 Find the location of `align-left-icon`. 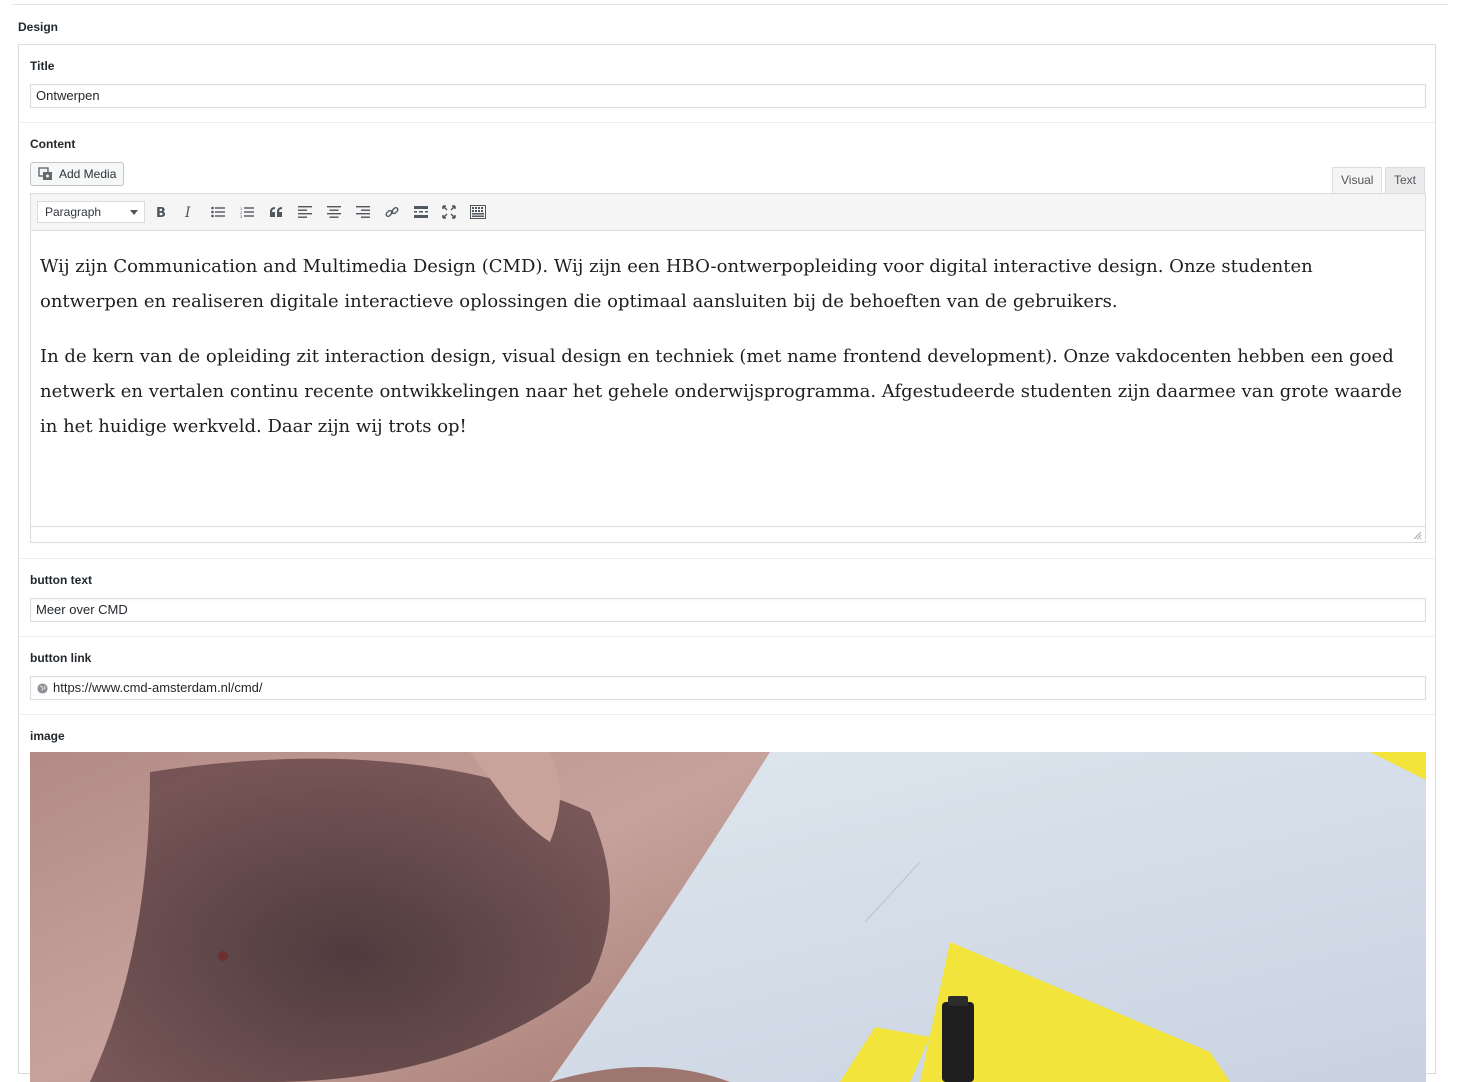

align-left-icon is located at coordinates (305, 212).